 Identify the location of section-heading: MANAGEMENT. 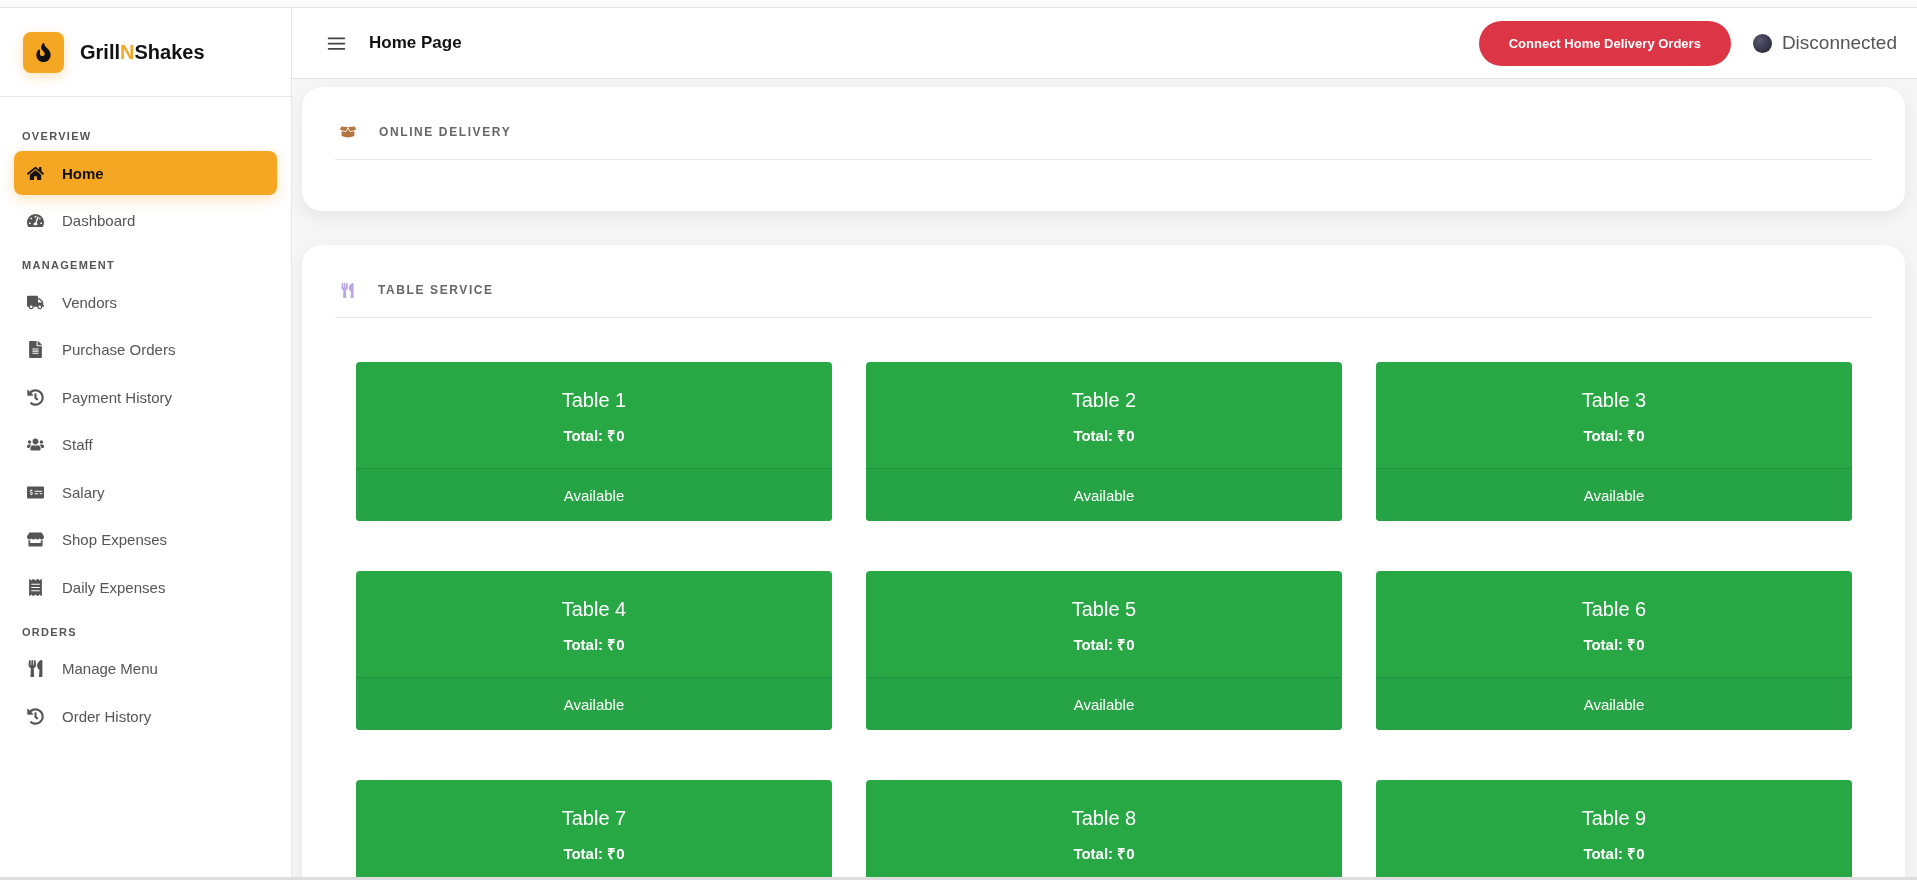
(69, 265).